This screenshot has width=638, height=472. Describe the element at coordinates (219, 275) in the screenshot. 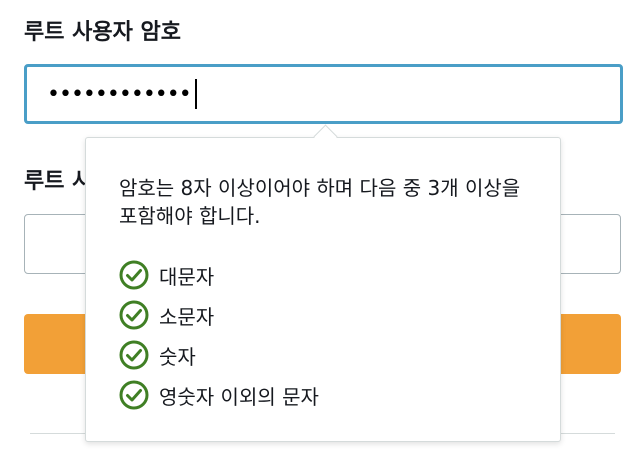

I see `requirement-item-uppercase: 대문자` at that location.